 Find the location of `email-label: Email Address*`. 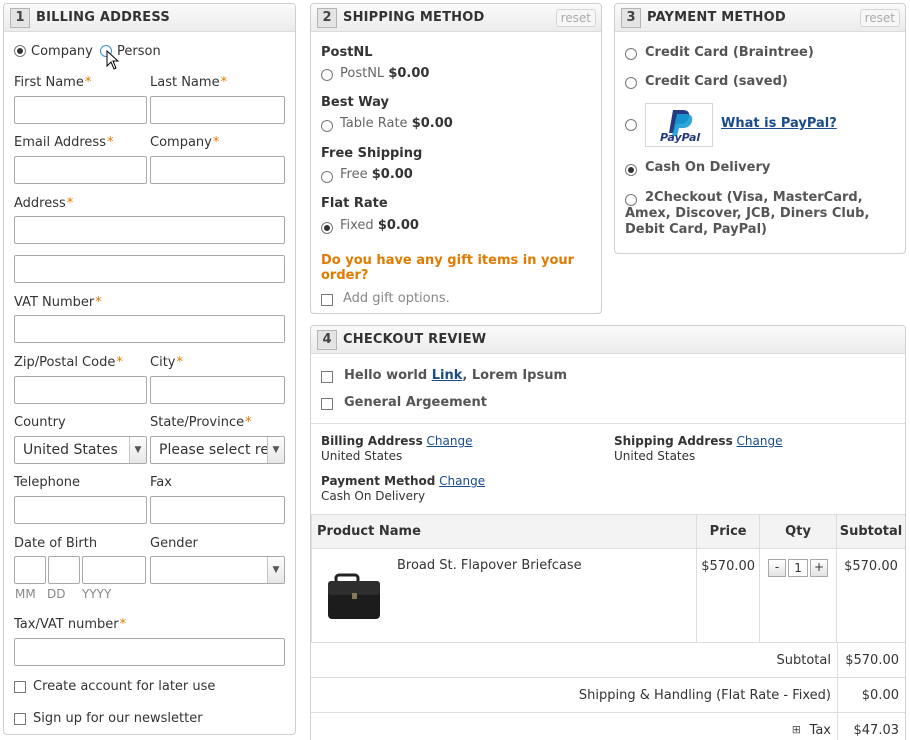

email-label: Email Address* is located at coordinates (64, 142).